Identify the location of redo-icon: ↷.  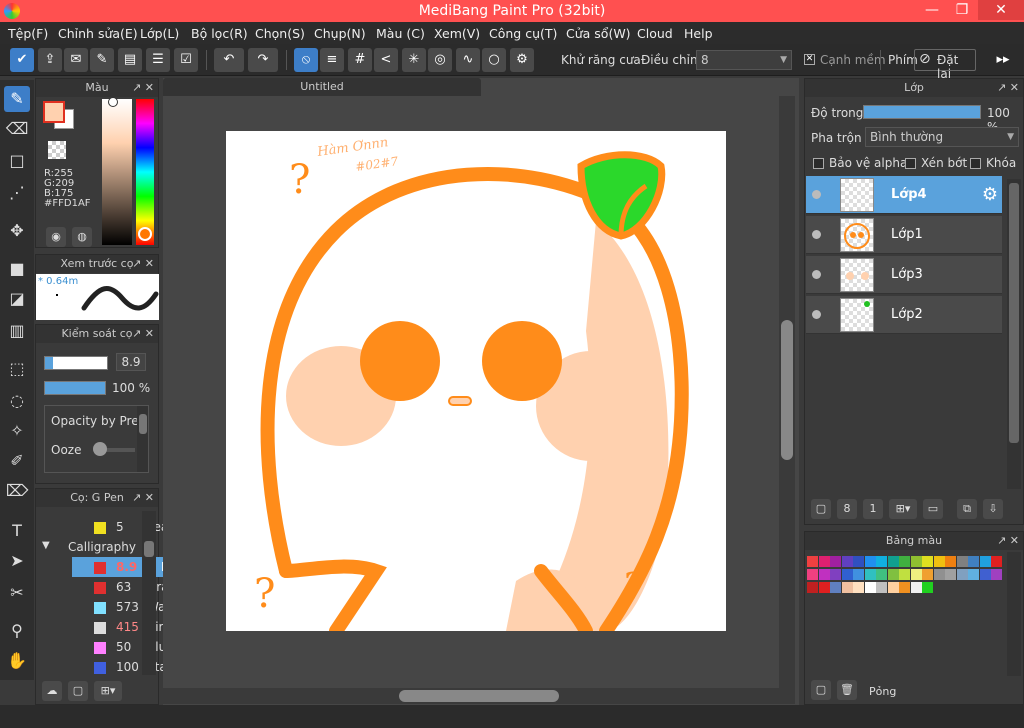
(263, 60).